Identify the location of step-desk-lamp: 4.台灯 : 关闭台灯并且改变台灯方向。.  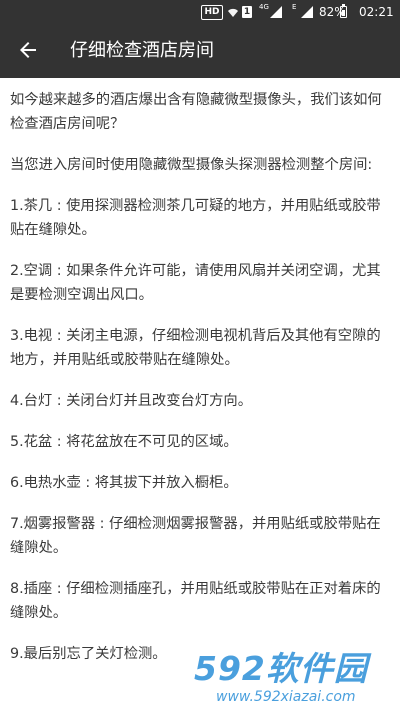
(131, 401).